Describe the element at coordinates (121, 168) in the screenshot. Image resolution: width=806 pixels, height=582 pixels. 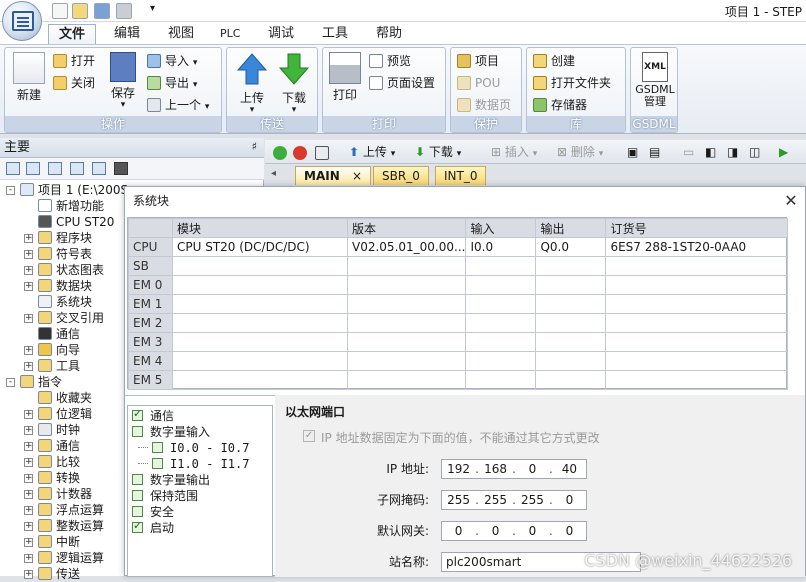
I see `network-icon` at that location.